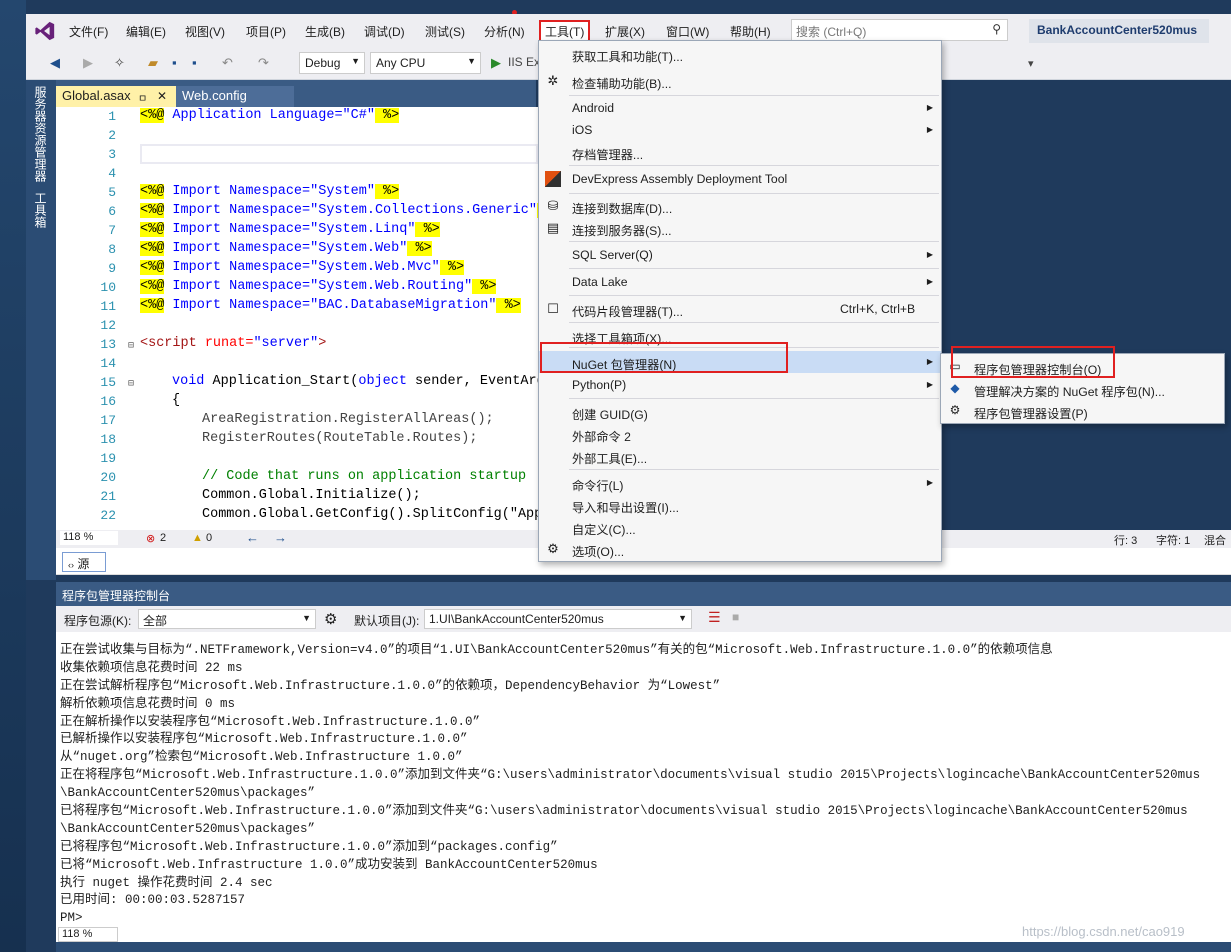 Image resolution: width=1231 pixels, height=952 pixels. What do you see at coordinates (112, 268) in the screenshot?
I see `line-number: 9` at bounding box center [112, 268].